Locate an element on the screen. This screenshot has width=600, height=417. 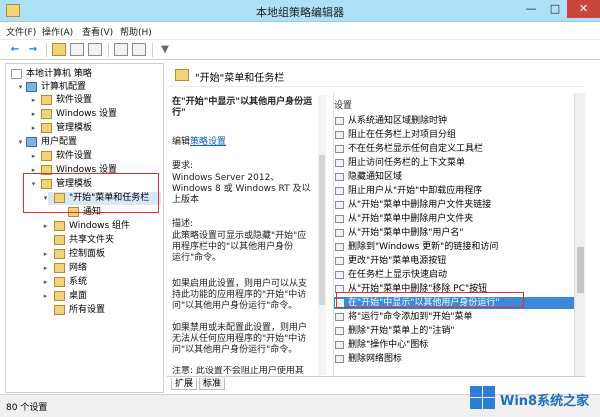
computer-icon is located at coordinates (31, 87).